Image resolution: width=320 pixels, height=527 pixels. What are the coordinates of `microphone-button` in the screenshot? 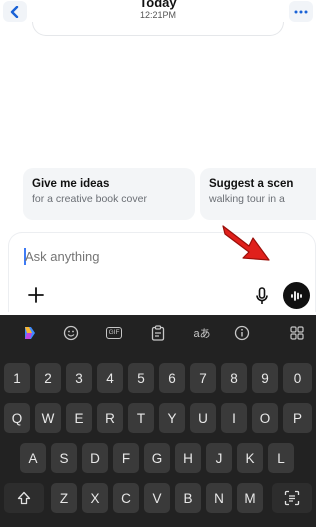 It's located at (262, 296).